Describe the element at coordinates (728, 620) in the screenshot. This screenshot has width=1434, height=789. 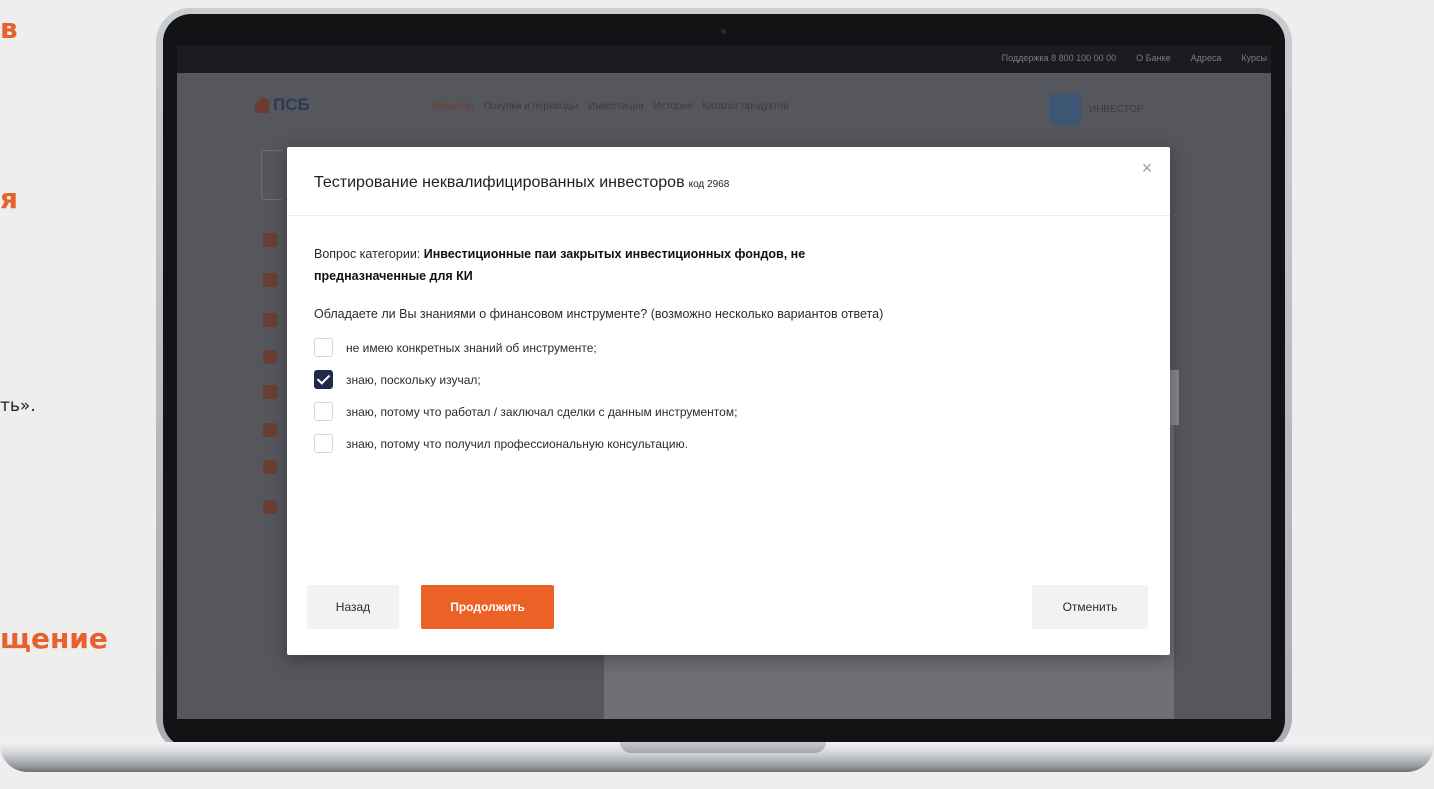
I see `modal-footer: Назад Продолжить Отменить` at that location.